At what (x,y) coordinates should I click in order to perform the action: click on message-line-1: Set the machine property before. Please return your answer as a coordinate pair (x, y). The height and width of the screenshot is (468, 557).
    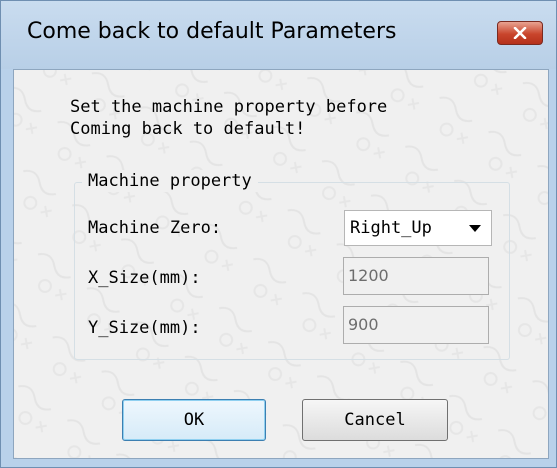
    Looking at the image, I should click on (229, 107).